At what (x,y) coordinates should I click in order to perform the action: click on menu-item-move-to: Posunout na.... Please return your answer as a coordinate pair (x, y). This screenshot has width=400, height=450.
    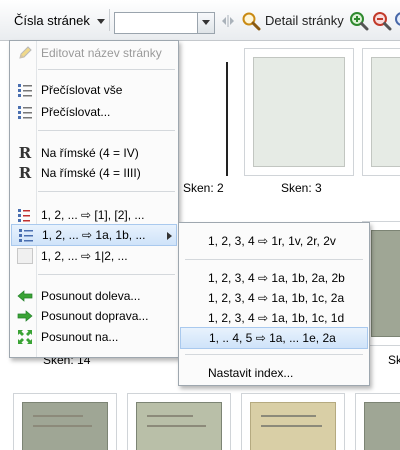
    Looking at the image, I should click on (94, 337).